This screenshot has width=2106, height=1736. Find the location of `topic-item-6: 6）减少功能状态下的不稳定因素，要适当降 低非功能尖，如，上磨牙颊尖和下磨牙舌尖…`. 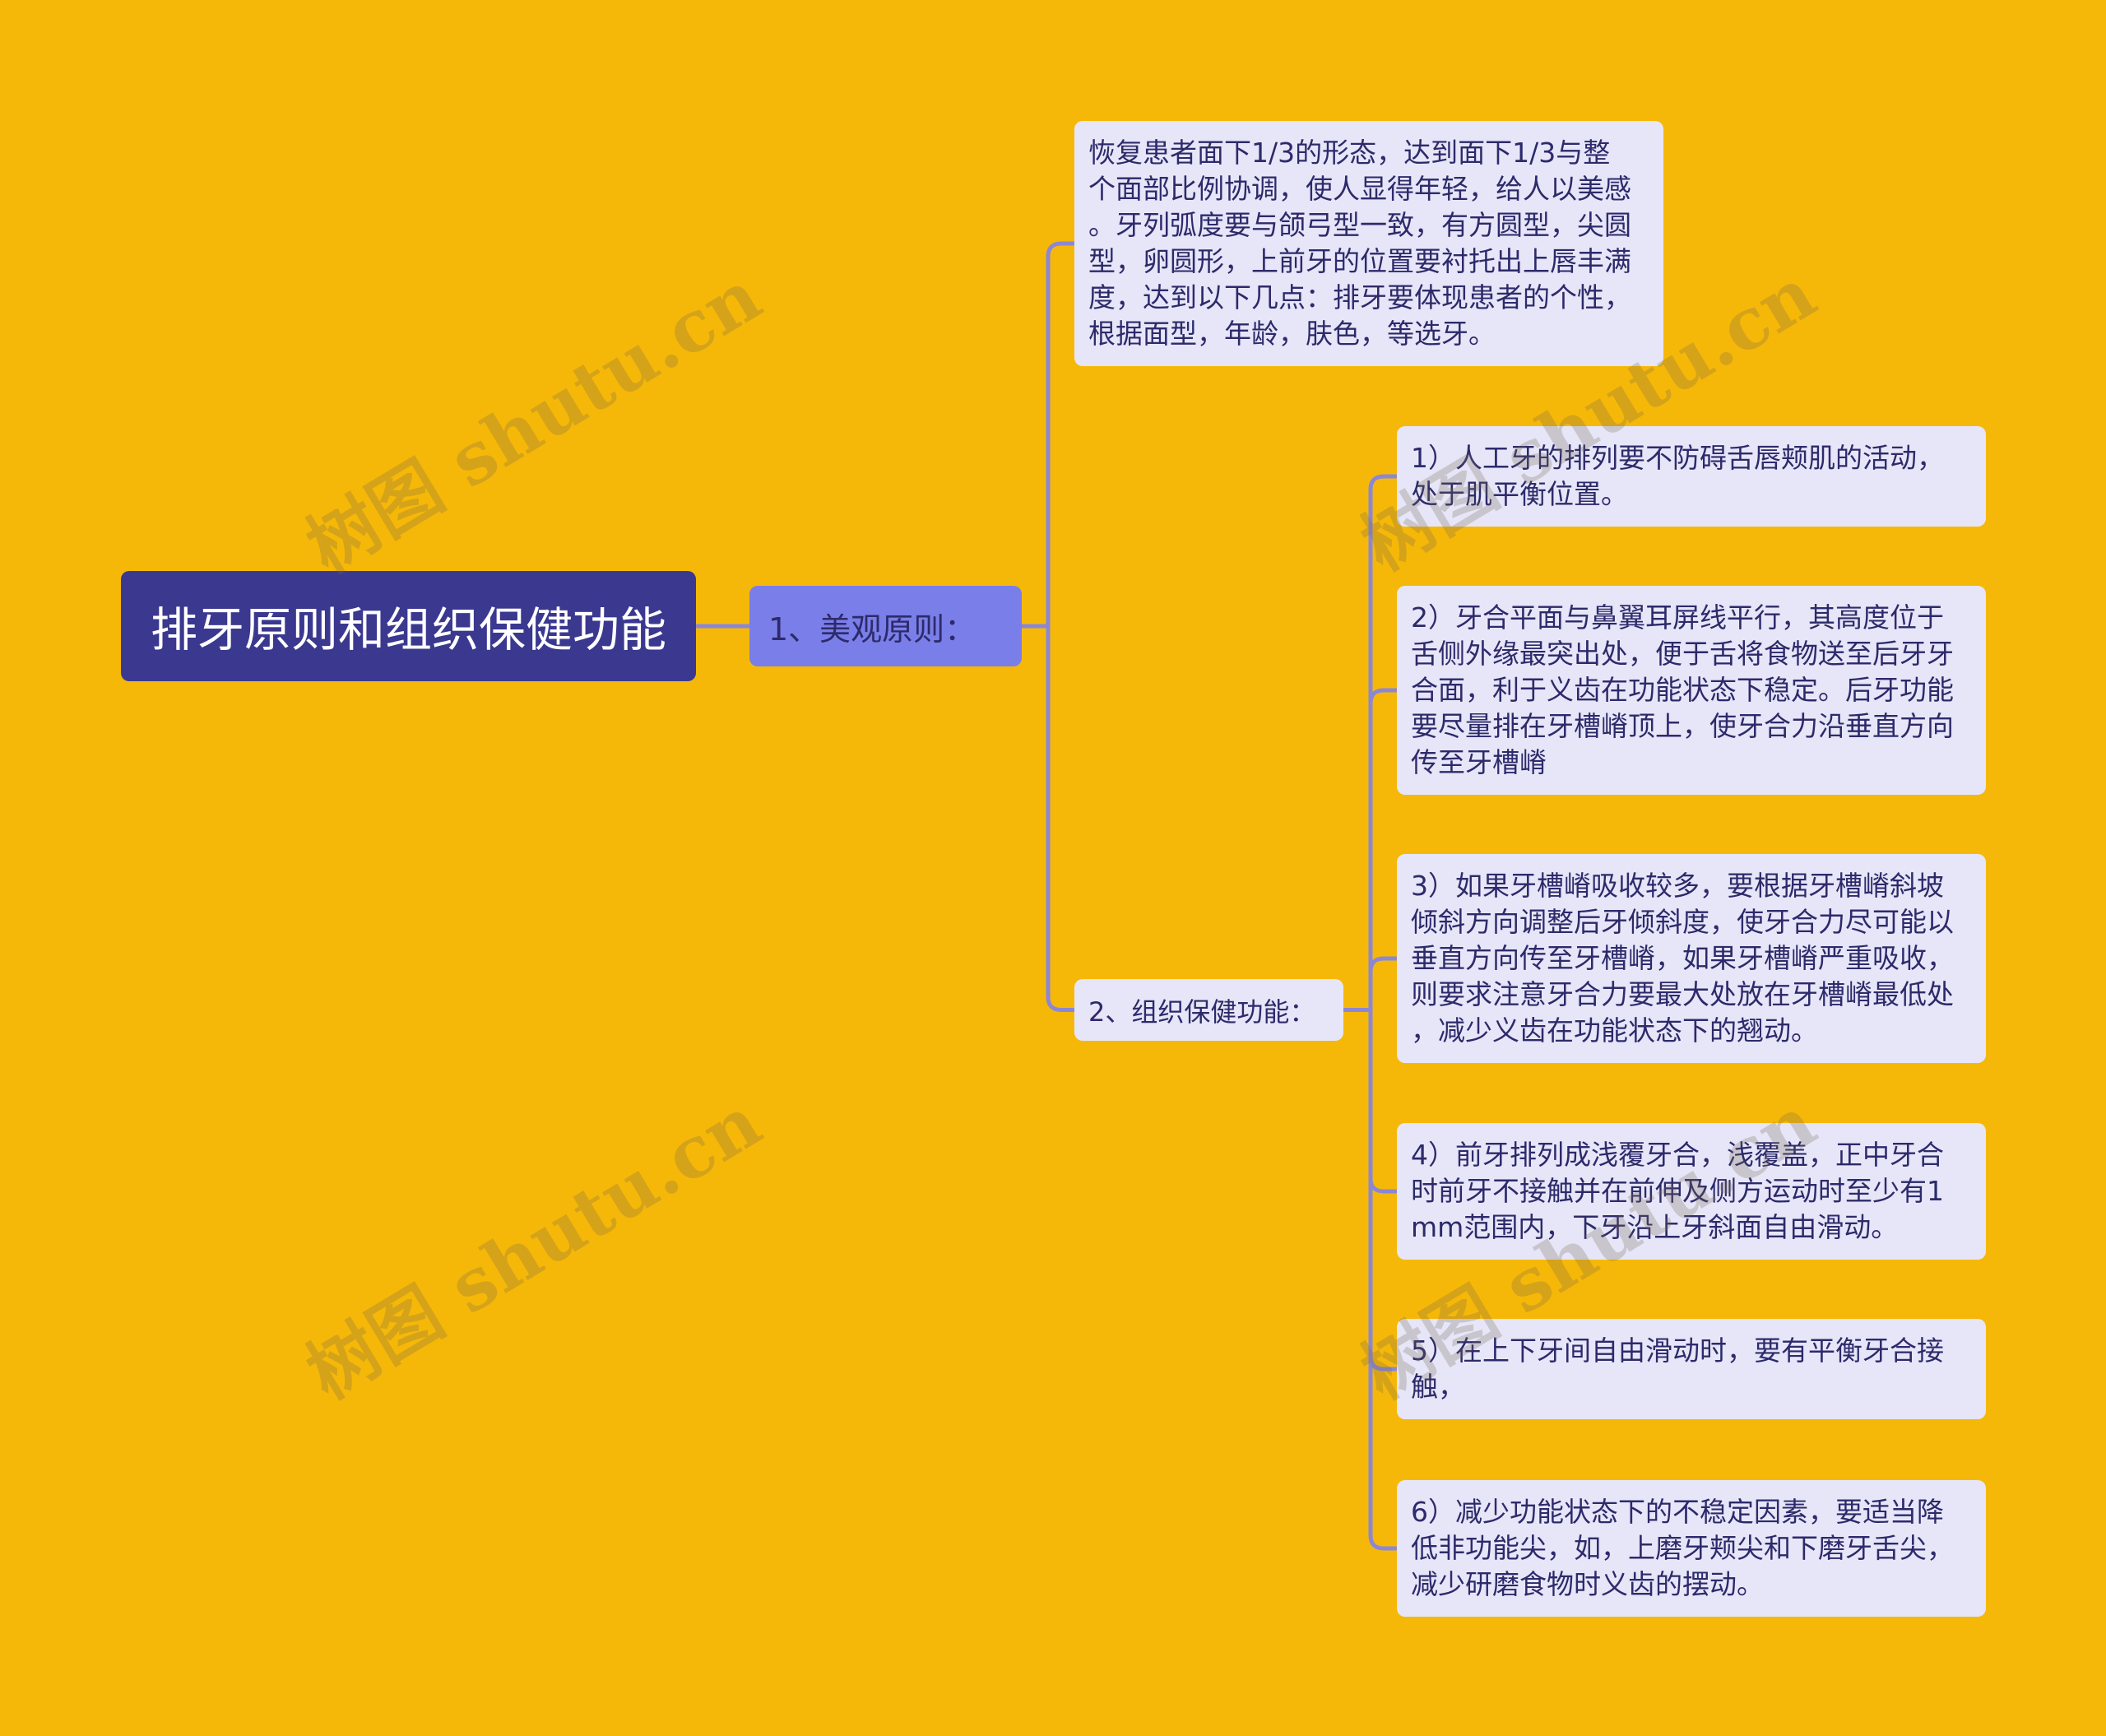

topic-item-6: 6）减少功能状态下的不稳定因素，要适当降 低非功能尖，如，上磨牙颊尖和下磨牙舌尖… is located at coordinates (1691, 1548).